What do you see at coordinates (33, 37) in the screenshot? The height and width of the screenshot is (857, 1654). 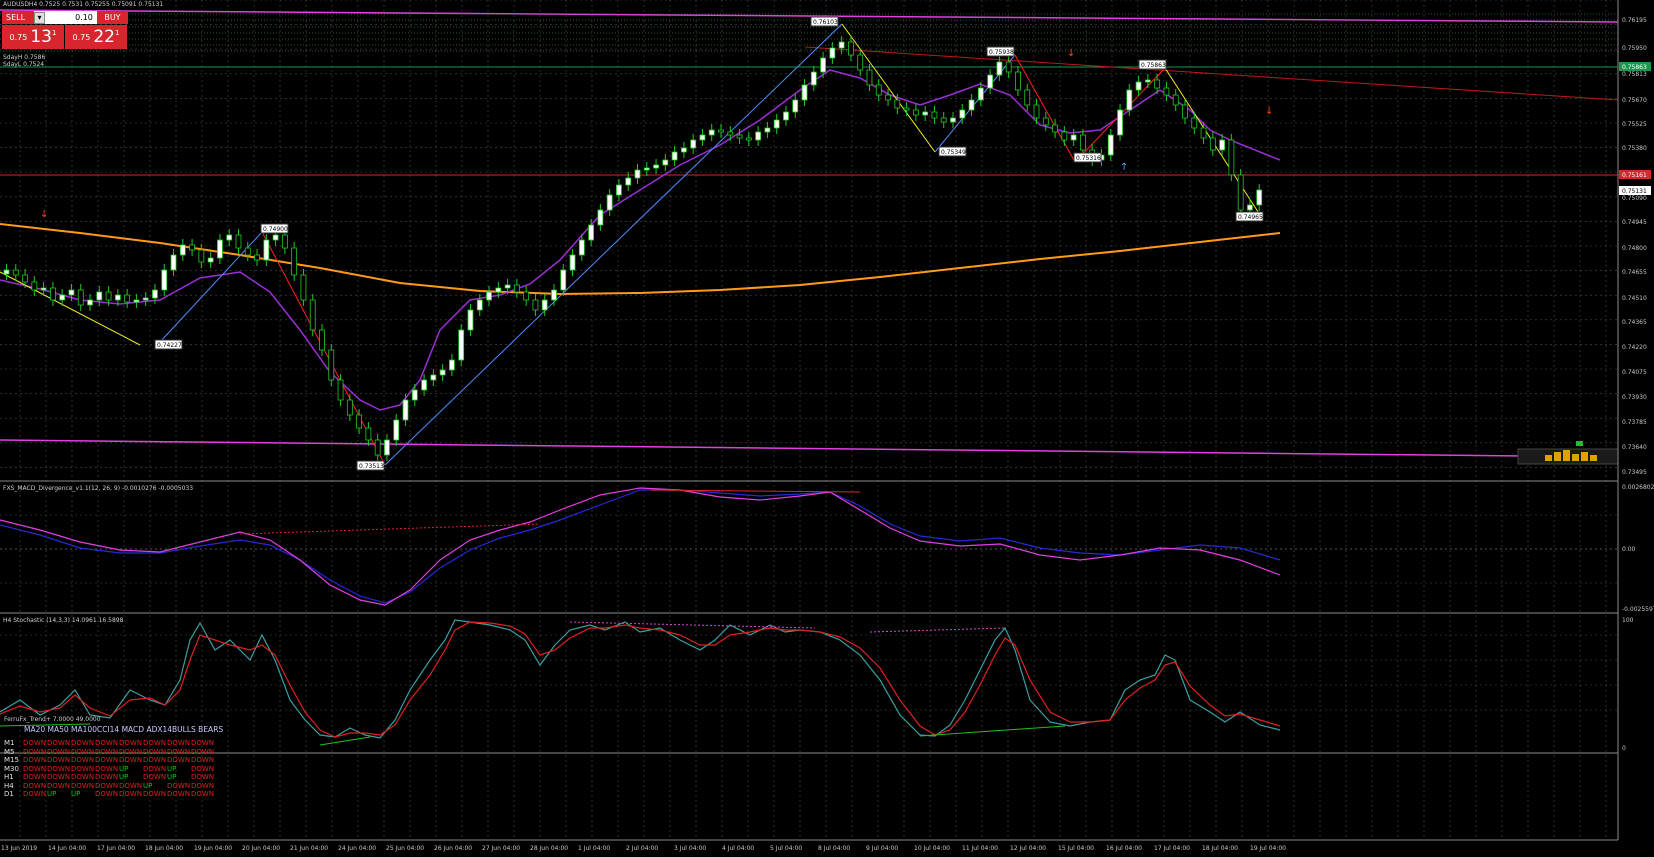 I see `sell-price-button: 0.75 13 1` at bounding box center [33, 37].